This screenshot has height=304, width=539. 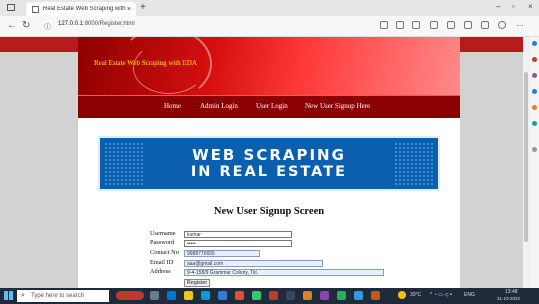 I want to click on form-title: New User Signup Screen, so click(x=269, y=211).